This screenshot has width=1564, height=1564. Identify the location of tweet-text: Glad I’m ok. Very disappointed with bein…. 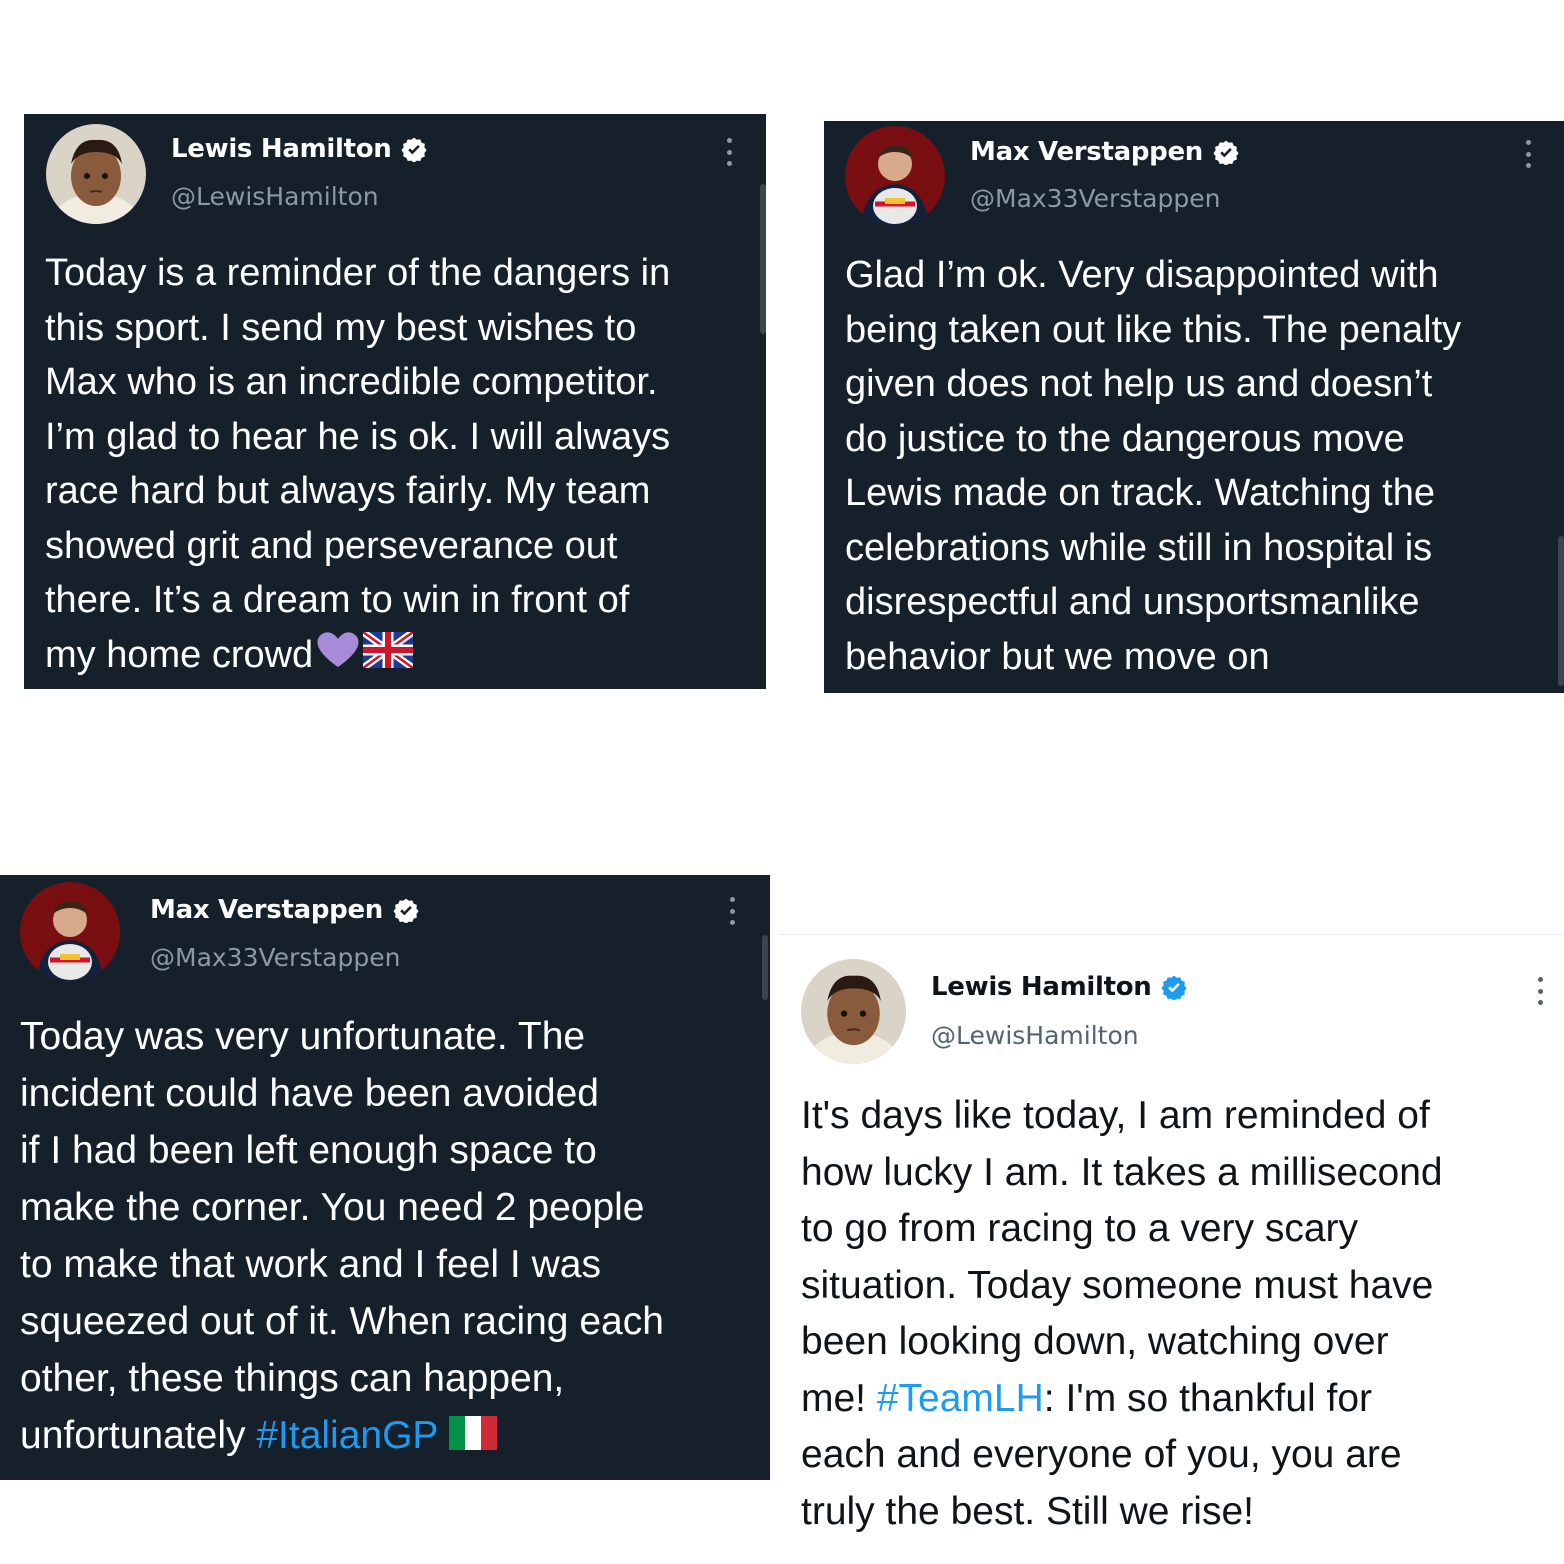
(1153, 466).